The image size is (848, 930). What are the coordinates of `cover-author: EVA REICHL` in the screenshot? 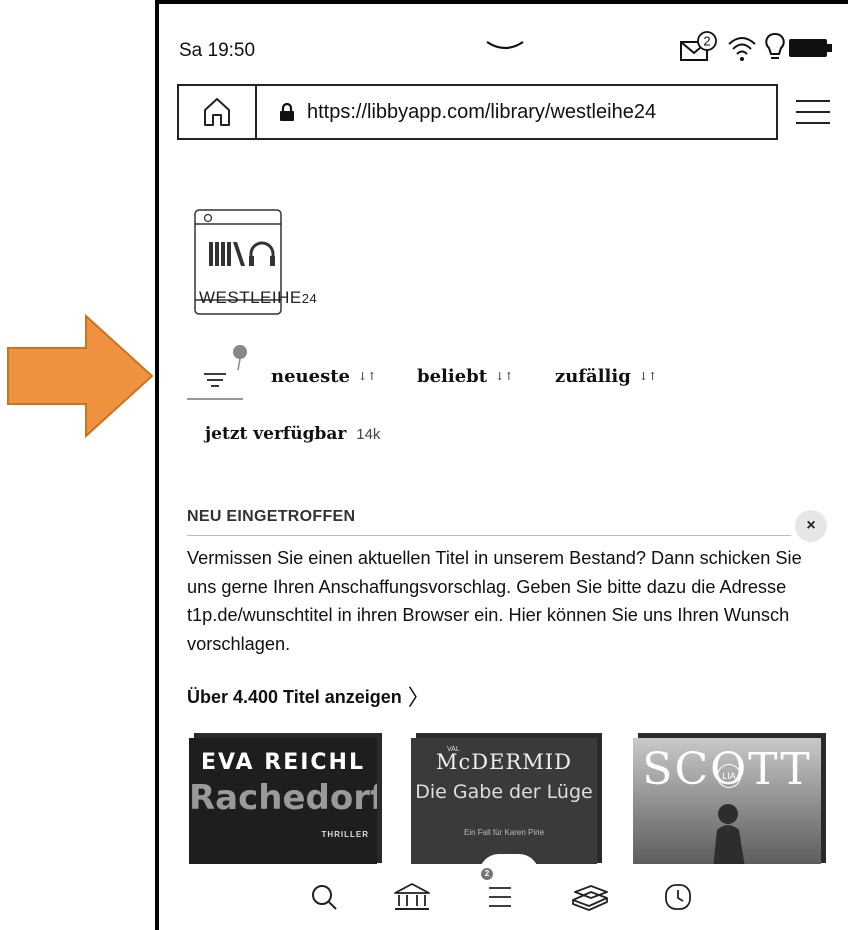 It's located at (283, 762).